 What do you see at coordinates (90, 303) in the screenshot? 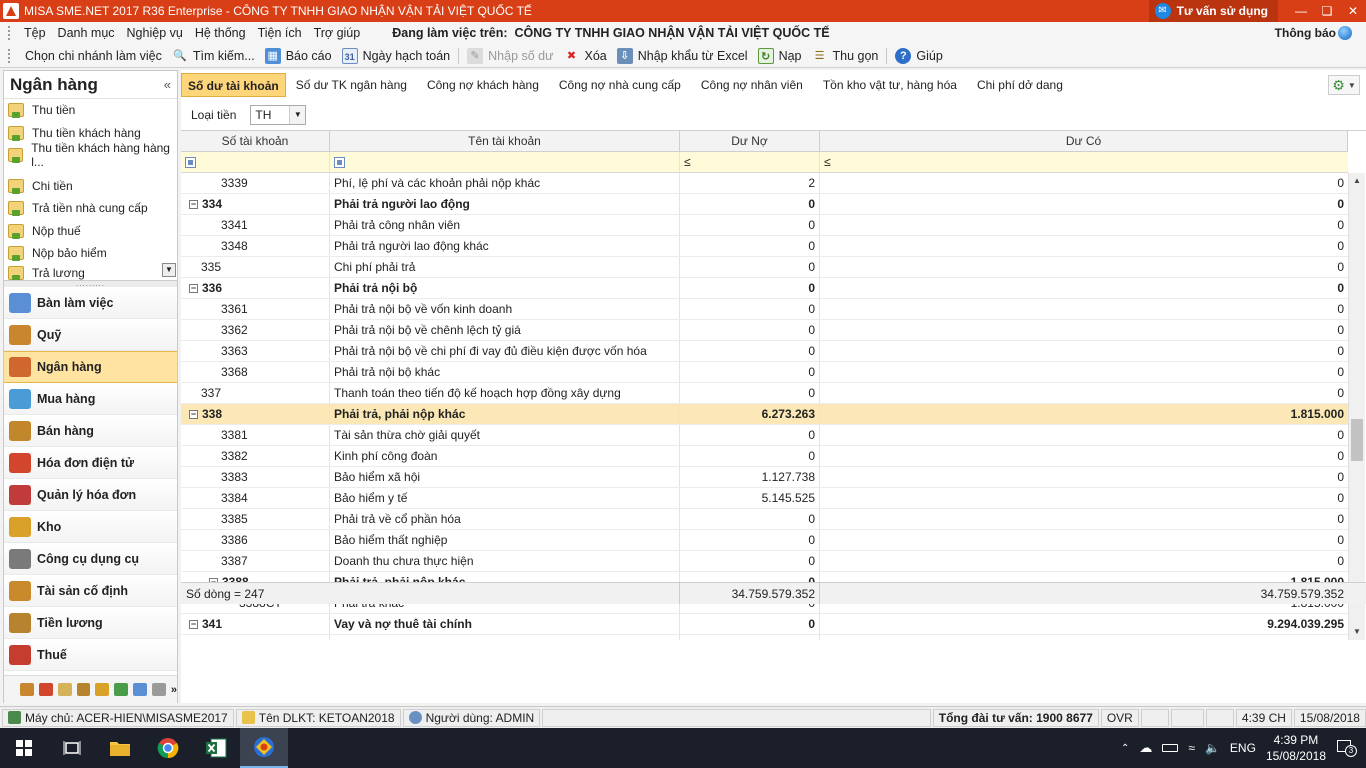
I see `module-item: Bàn làm việc` at bounding box center [90, 303].